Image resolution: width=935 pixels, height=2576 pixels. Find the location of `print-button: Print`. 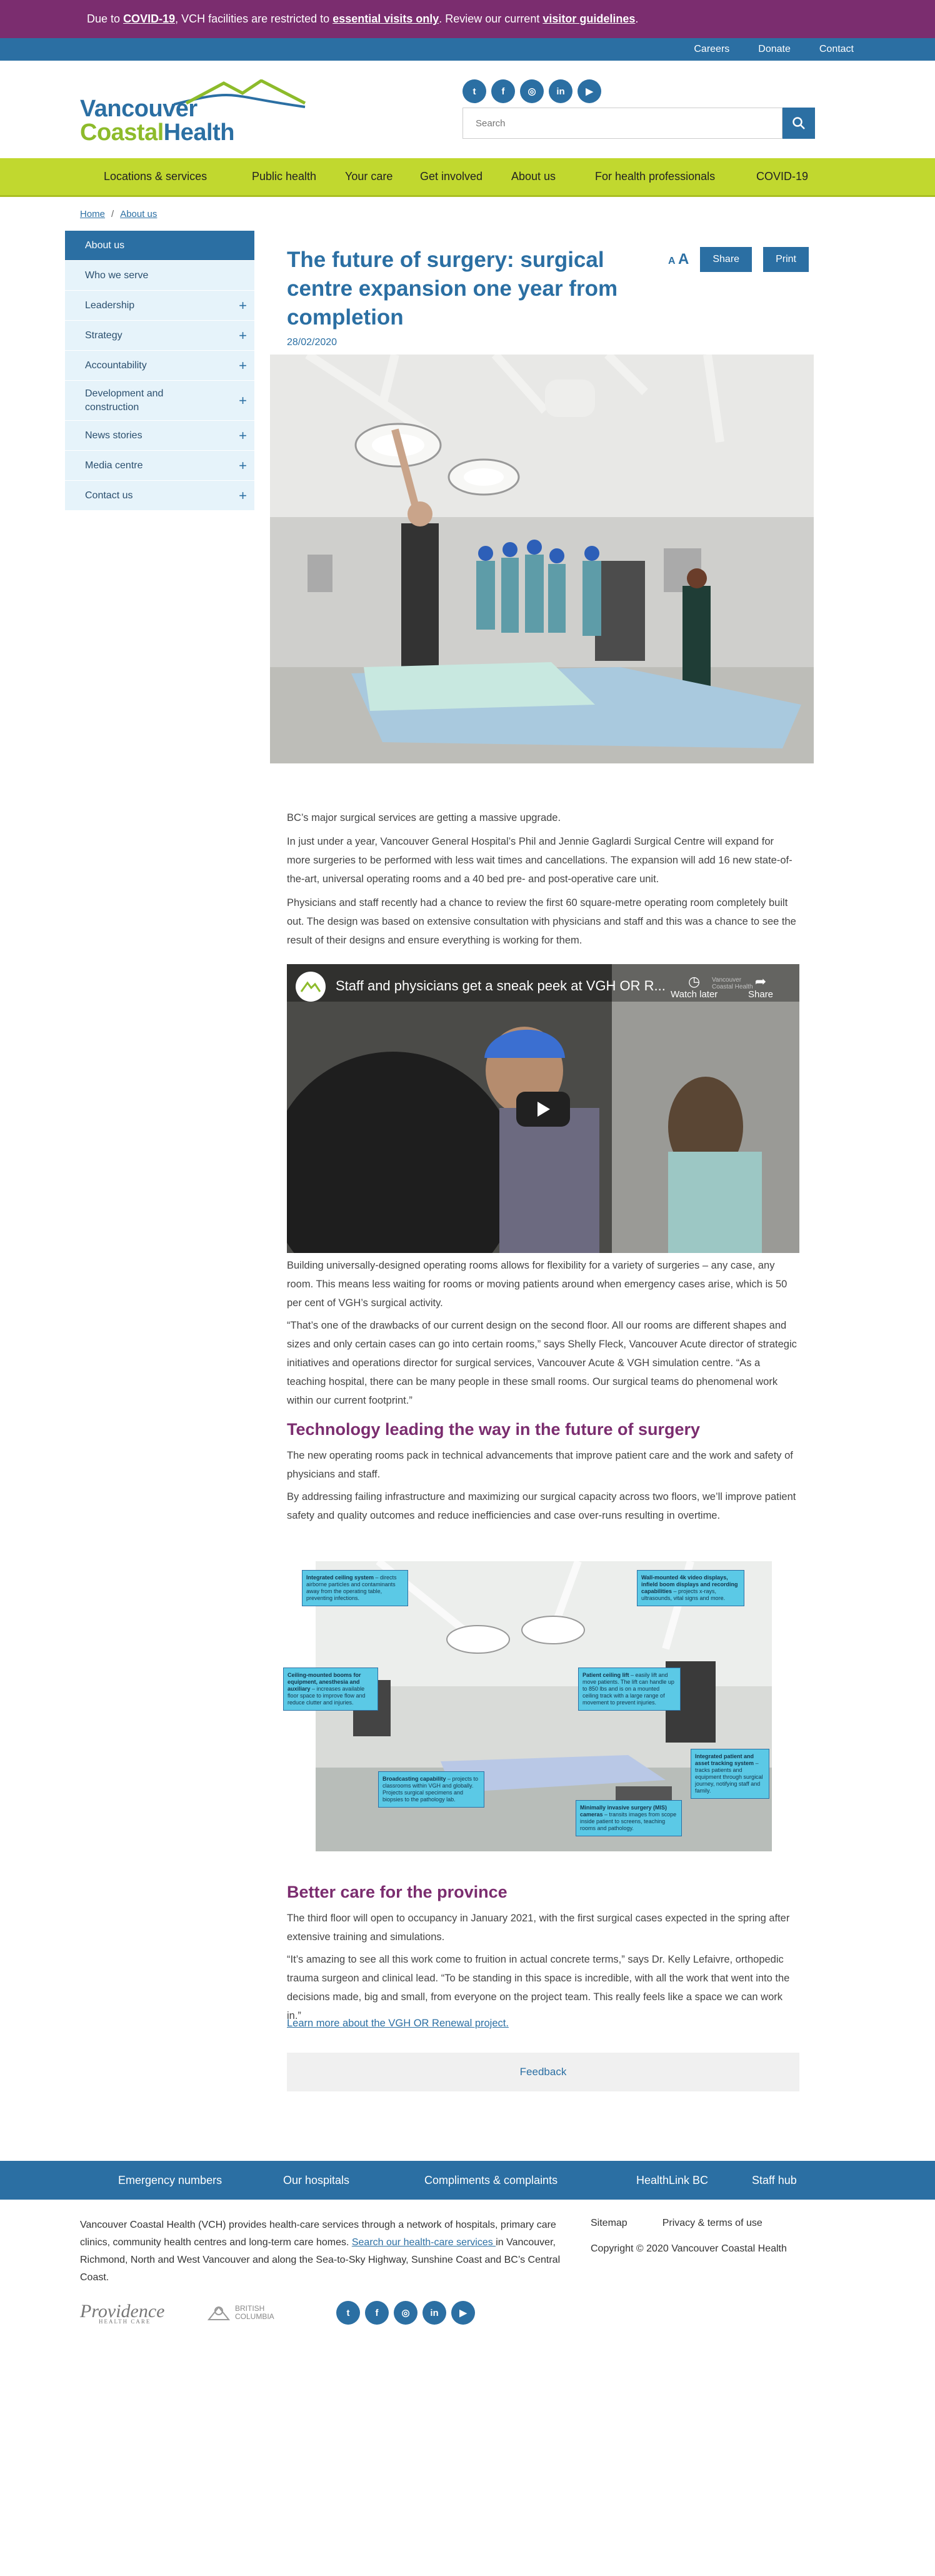

print-button: Print is located at coordinates (786, 259).